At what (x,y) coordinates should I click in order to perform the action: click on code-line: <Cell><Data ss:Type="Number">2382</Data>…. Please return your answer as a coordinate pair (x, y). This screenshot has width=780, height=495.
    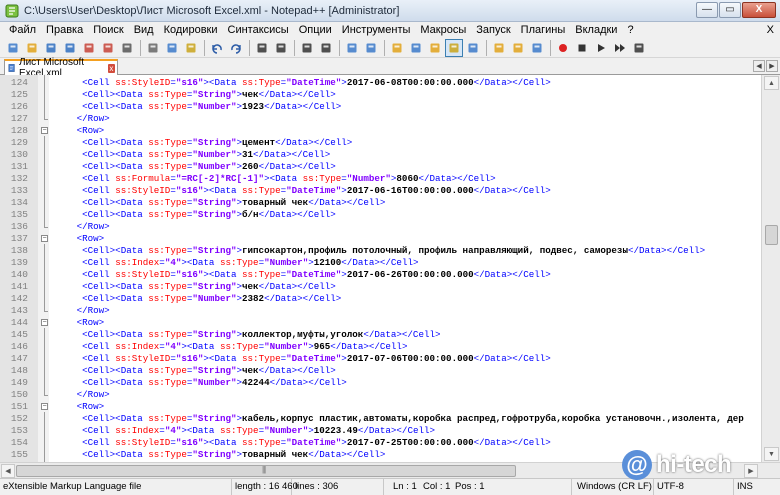
    Looking at the image, I should click on (405, 299).